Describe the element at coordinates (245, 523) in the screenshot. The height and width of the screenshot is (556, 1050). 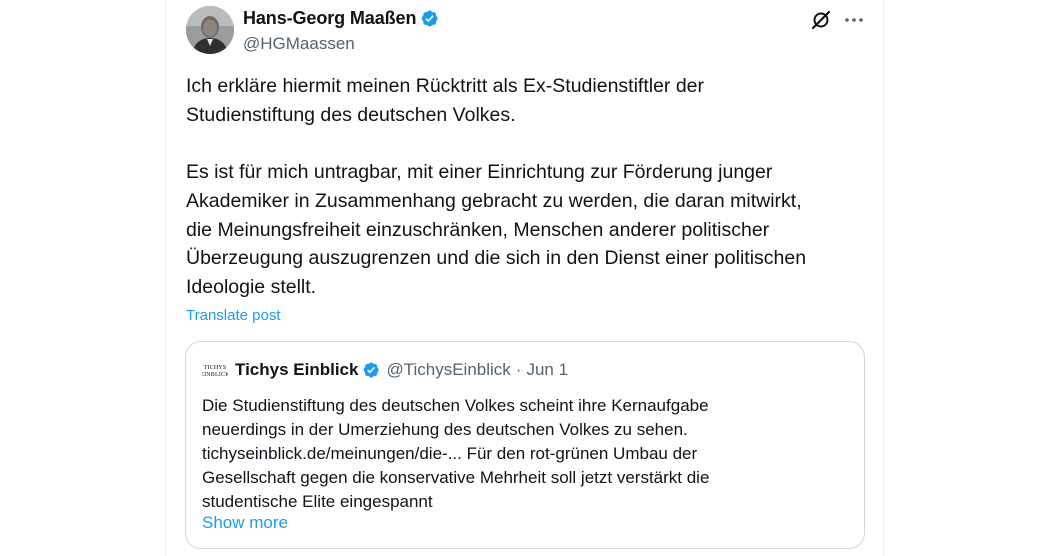
I see `show-more-link: Show more` at that location.